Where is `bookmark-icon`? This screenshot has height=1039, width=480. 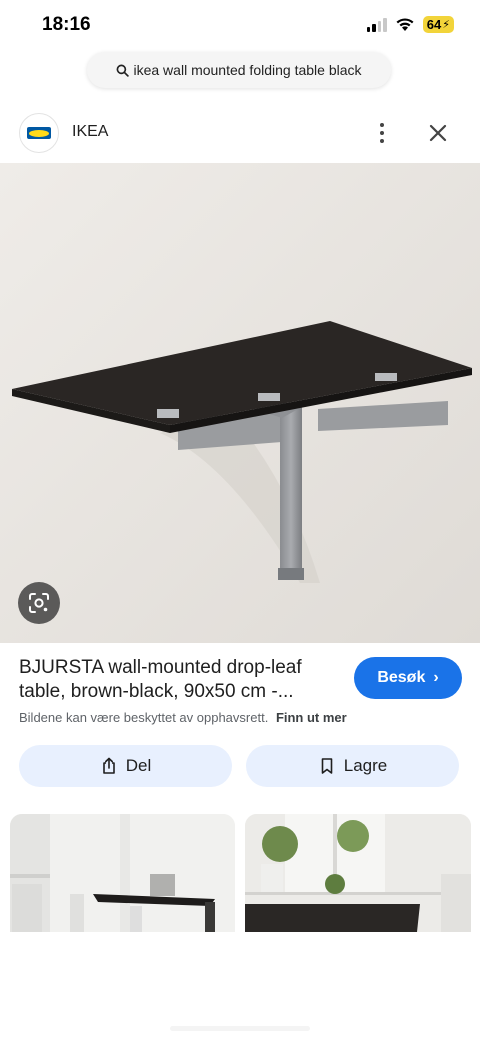 bookmark-icon is located at coordinates (327, 766).